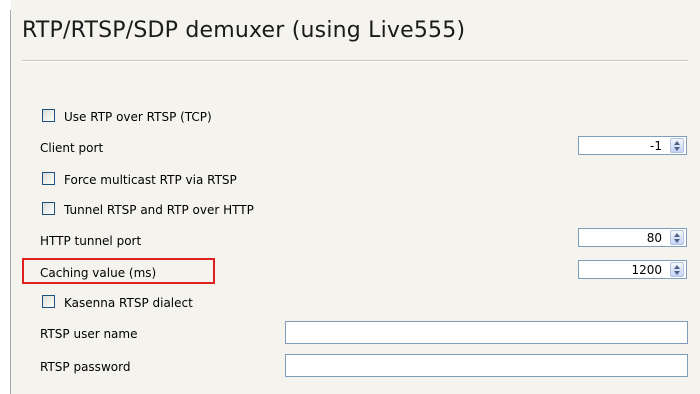 Image resolution: width=700 pixels, height=394 pixels. What do you see at coordinates (632, 145) in the screenshot?
I see `client-port-spinbox: -1` at bounding box center [632, 145].